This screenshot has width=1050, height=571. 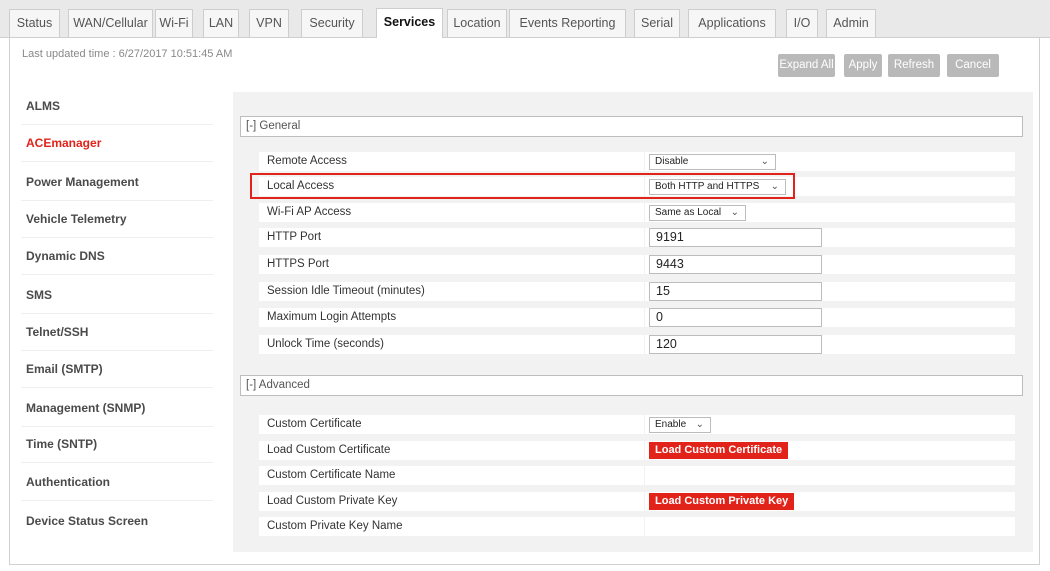 I want to click on tab-admin: Admin, so click(x=851, y=23).